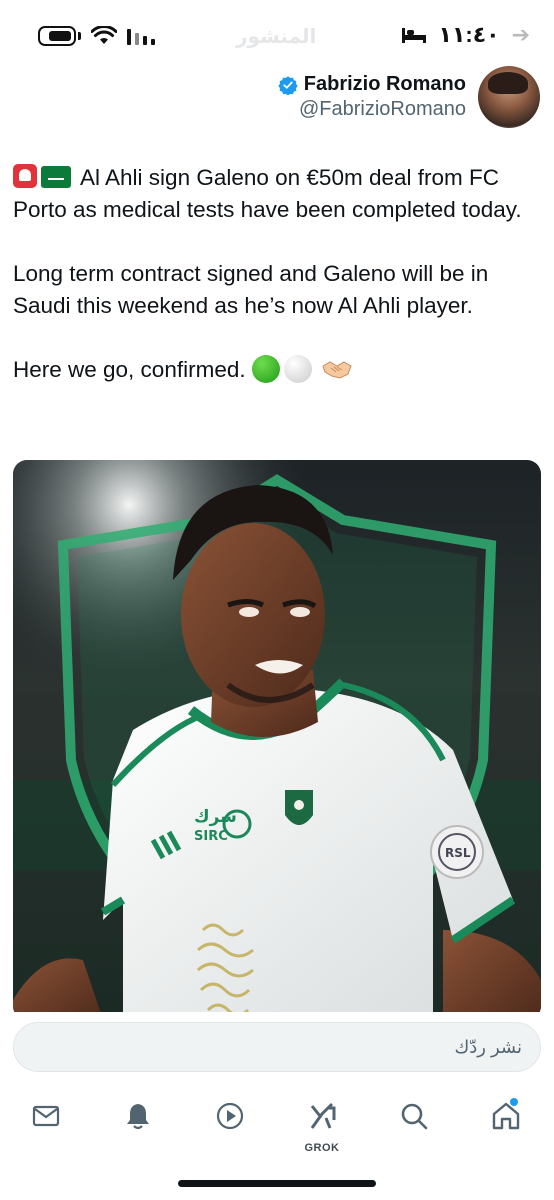 This screenshot has height=1200, width=554. I want to click on white-circle-icon, so click(297, 369).